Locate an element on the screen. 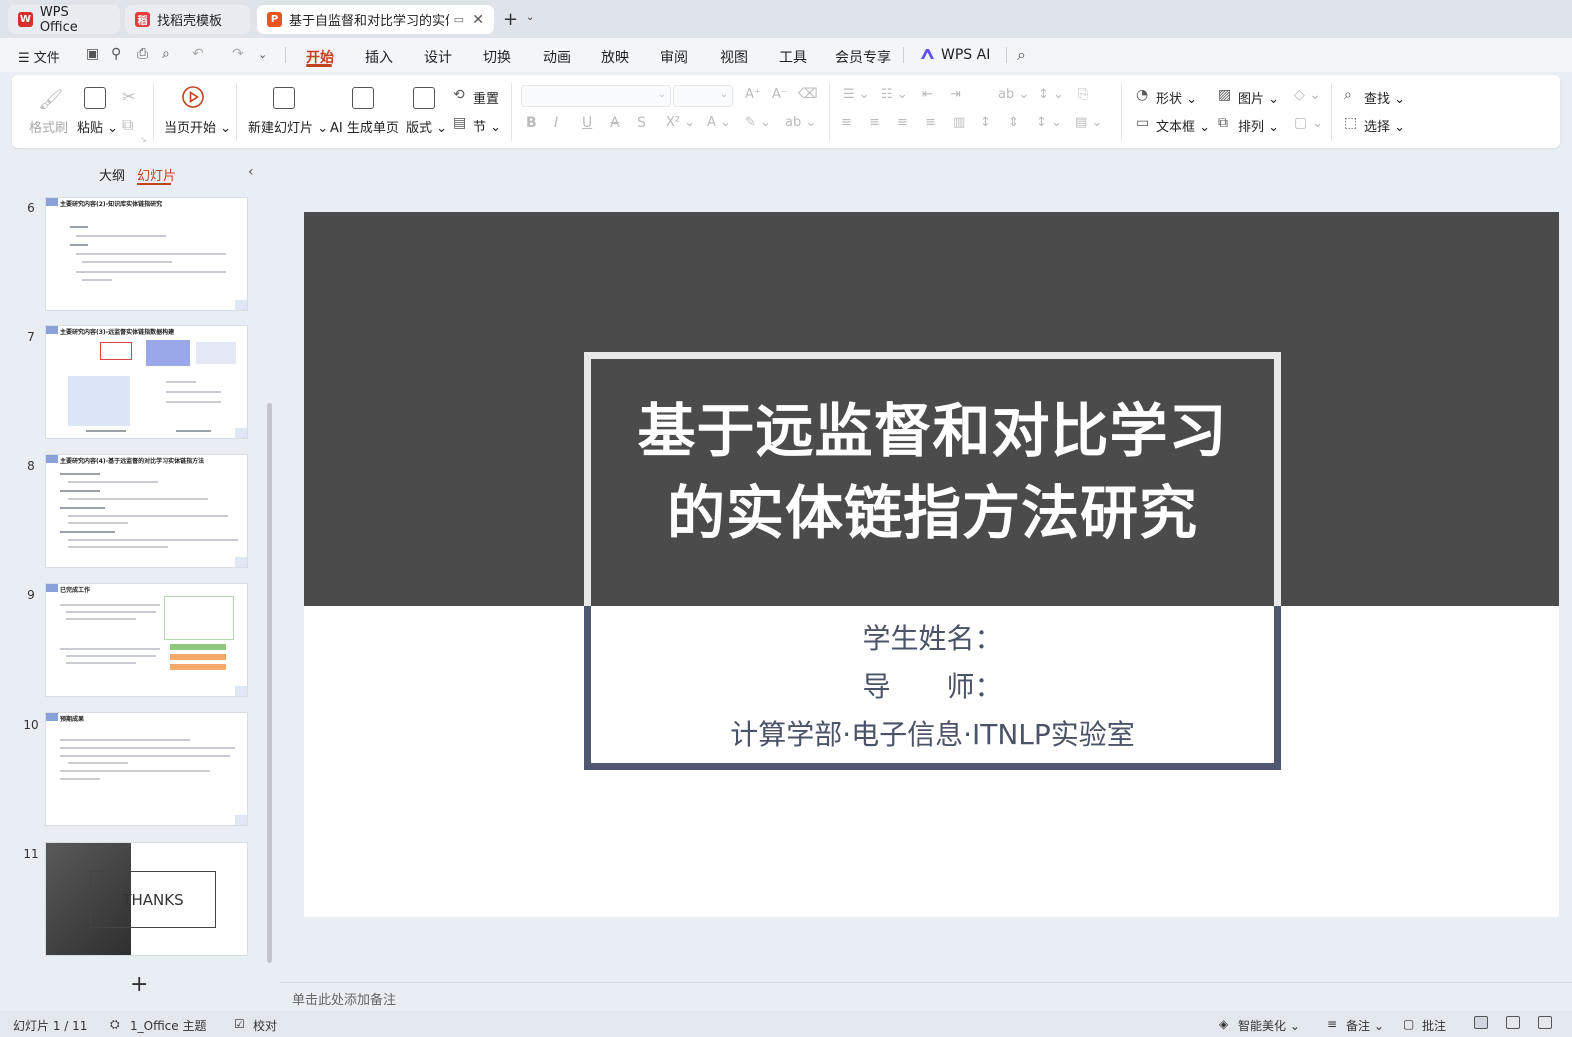  outline-icon: ▢ ⌄ is located at coordinates (1308, 123).